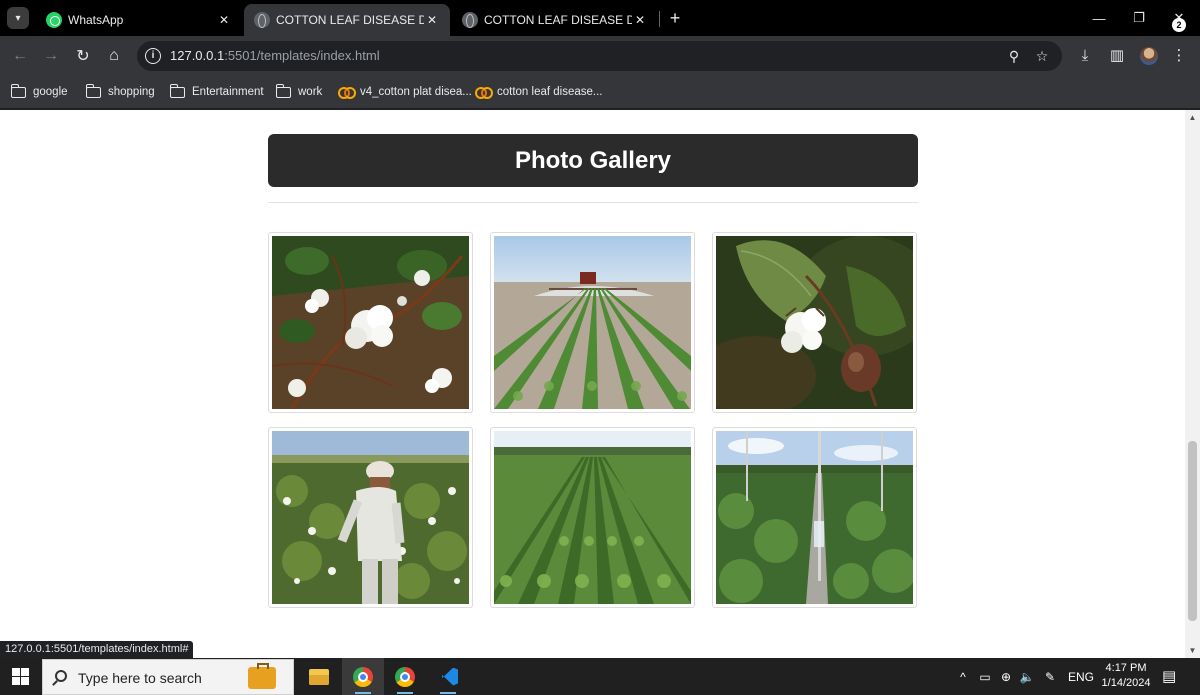 Image resolution: width=1200 pixels, height=695 pixels. What do you see at coordinates (39, 92) in the screenshot?
I see `bookmark-google: google` at bounding box center [39, 92].